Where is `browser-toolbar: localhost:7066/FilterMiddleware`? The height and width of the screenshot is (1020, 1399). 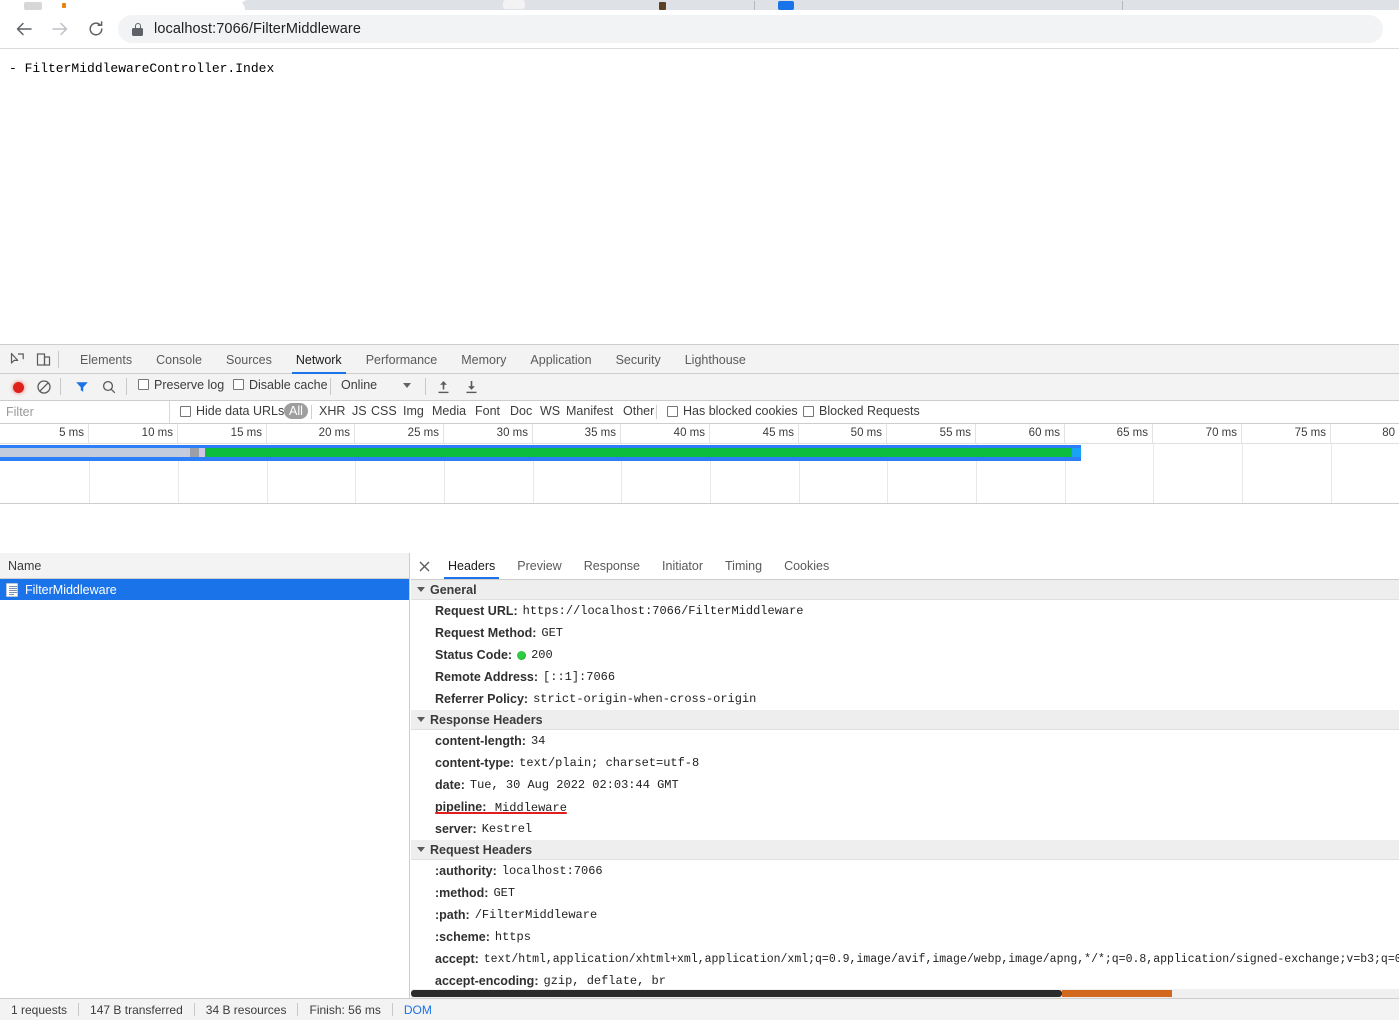
browser-toolbar: localhost:7066/FilterMiddleware is located at coordinates (699, 29).